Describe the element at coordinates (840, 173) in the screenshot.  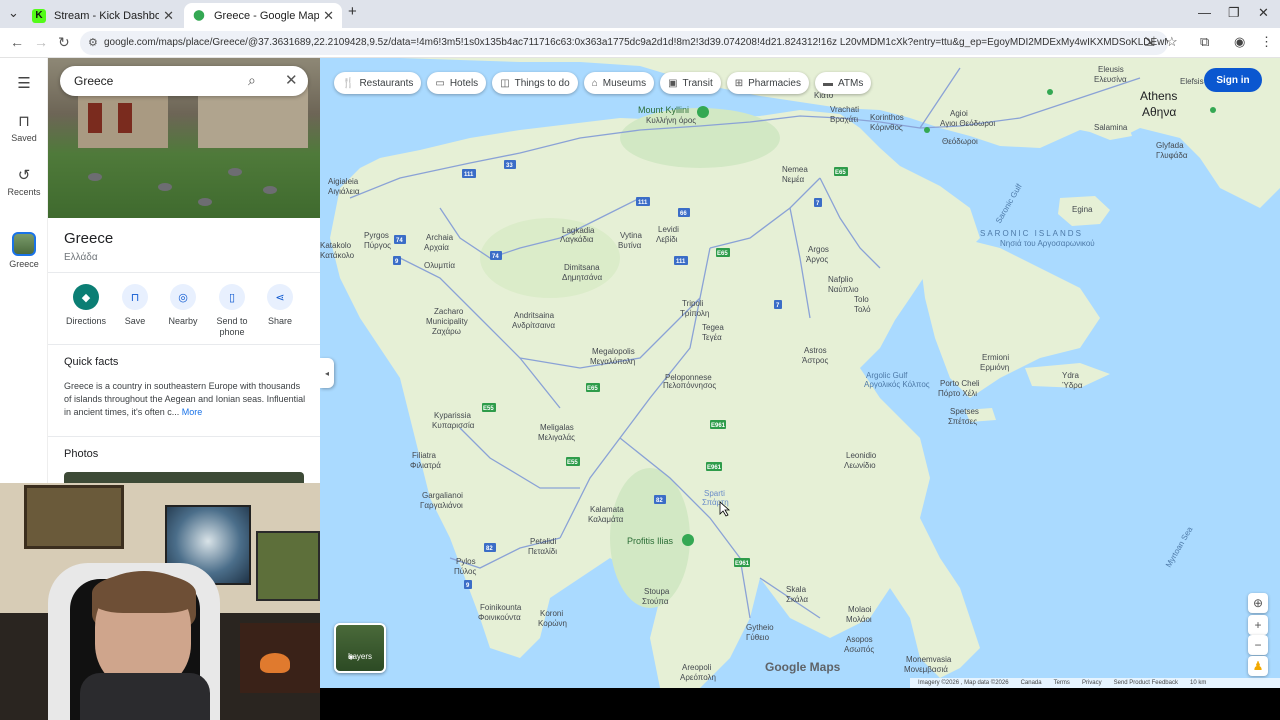
I see `shield-e65: E65` at that location.